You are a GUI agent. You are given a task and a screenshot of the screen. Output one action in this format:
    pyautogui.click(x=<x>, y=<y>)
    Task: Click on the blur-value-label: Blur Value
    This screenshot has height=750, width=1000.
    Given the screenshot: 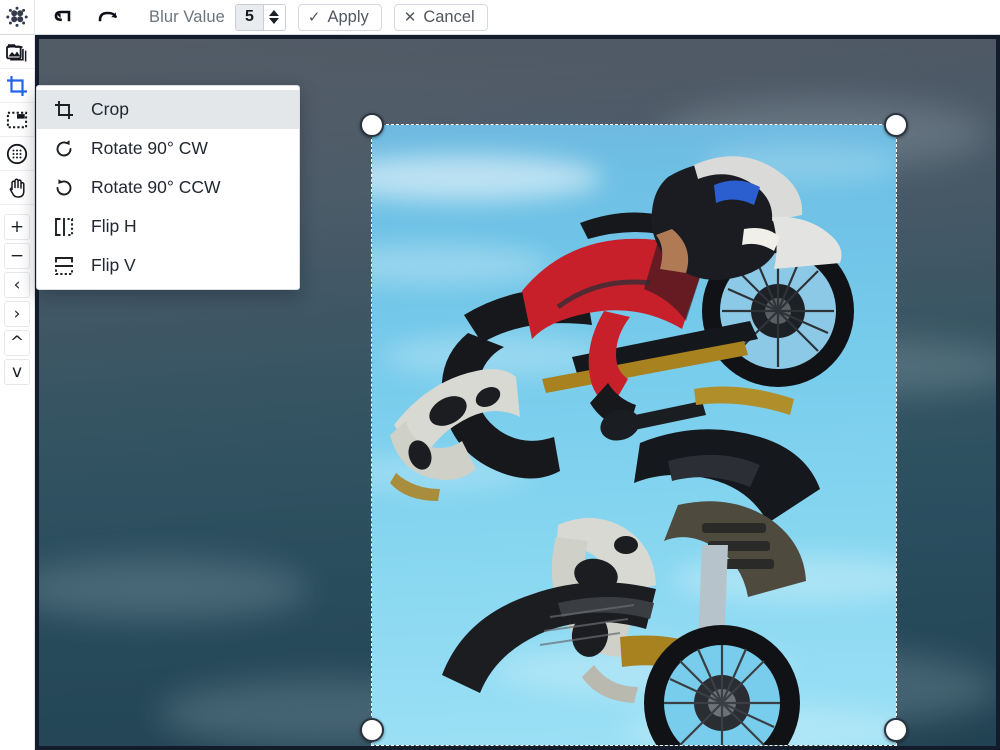 What is the action you would take?
    pyautogui.click(x=187, y=16)
    